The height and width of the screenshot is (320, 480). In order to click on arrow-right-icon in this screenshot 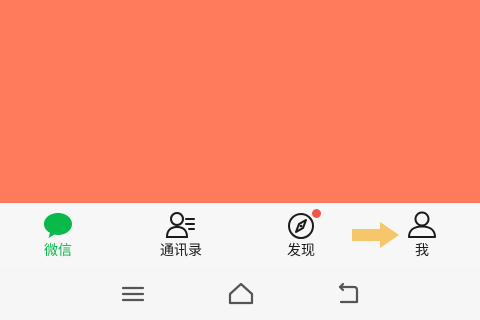, I will do `click(376, 235)`.